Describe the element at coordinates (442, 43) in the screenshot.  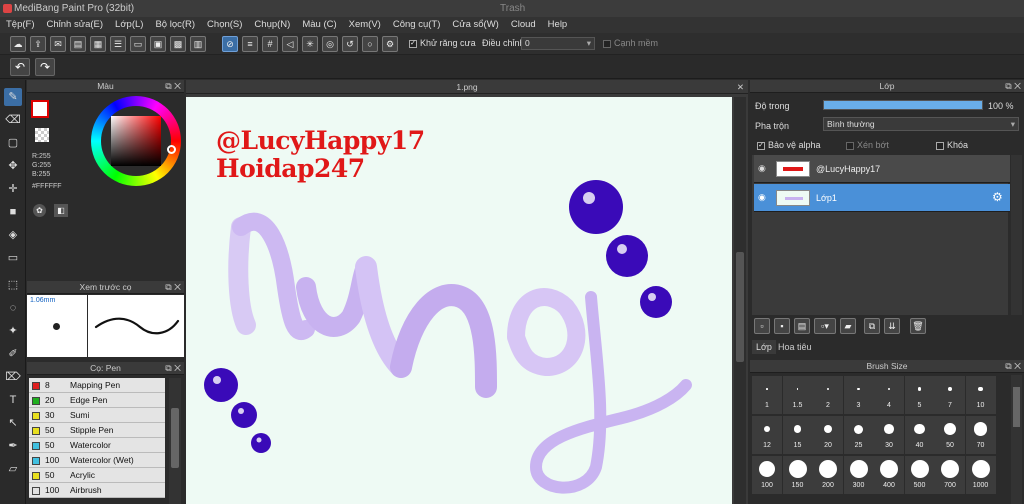
I see `antialias-toggle: ✓ Khử răng cưa` at that location.